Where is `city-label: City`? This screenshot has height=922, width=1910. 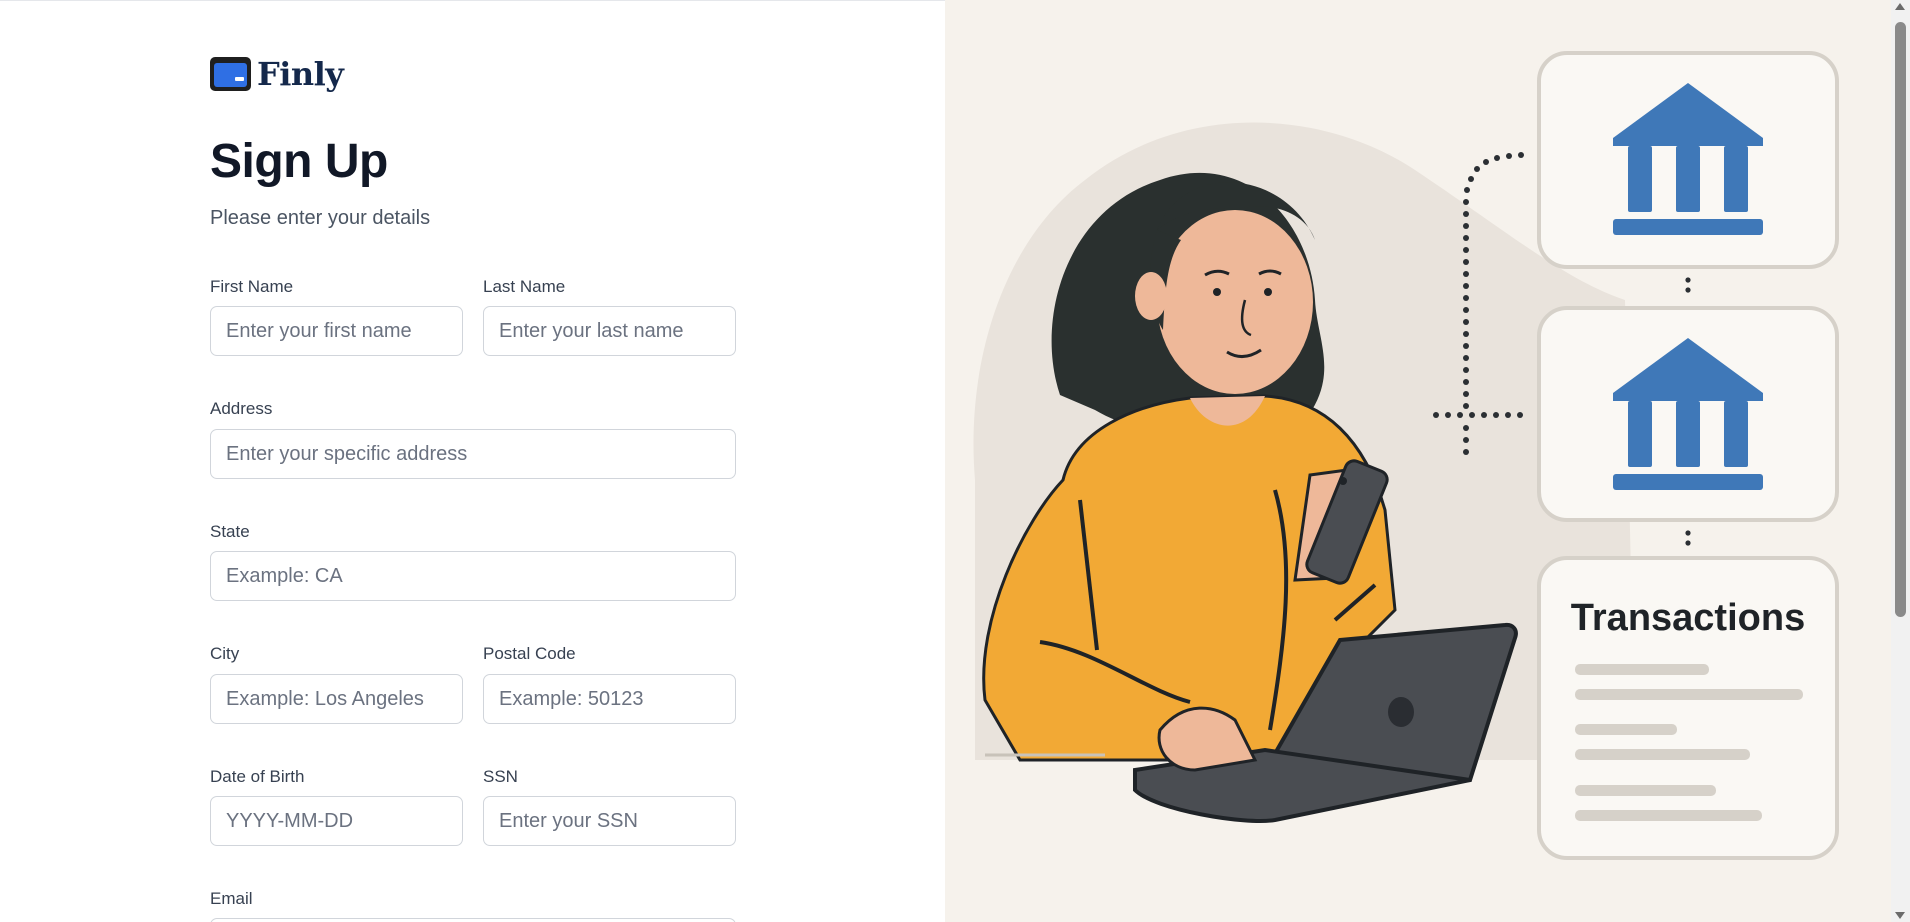
city-label: City is located at coordinates (225, 653).